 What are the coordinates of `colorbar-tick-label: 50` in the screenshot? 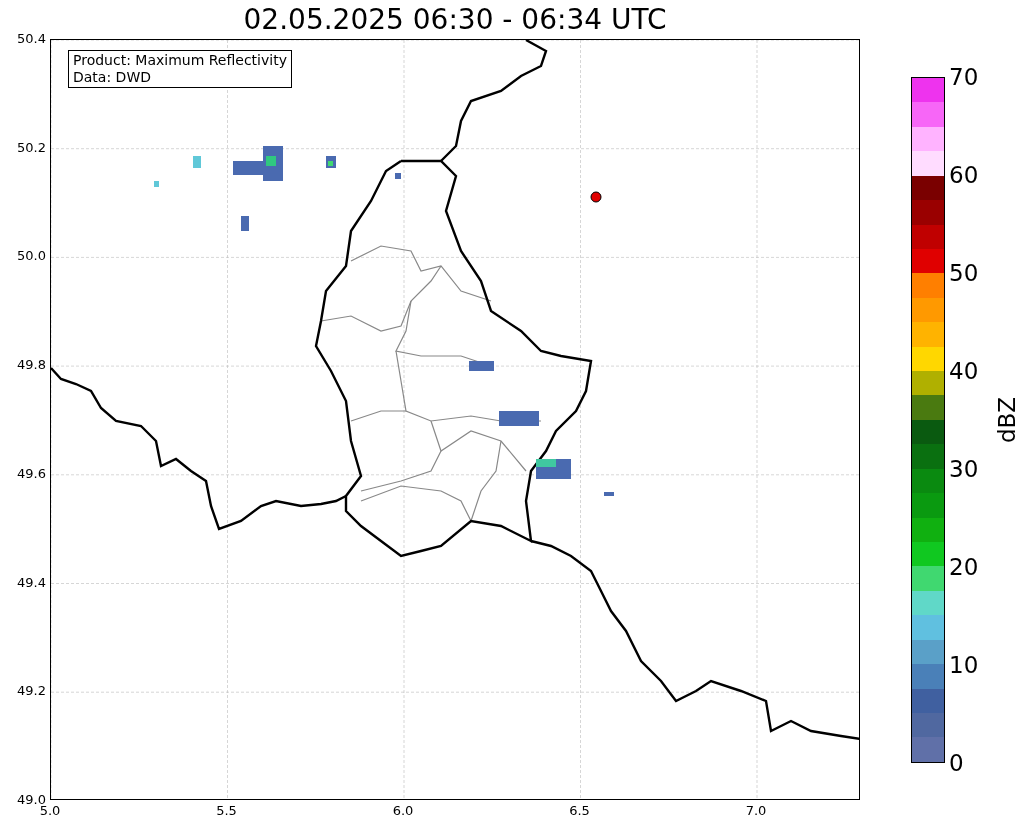 It's located at (964, 273).